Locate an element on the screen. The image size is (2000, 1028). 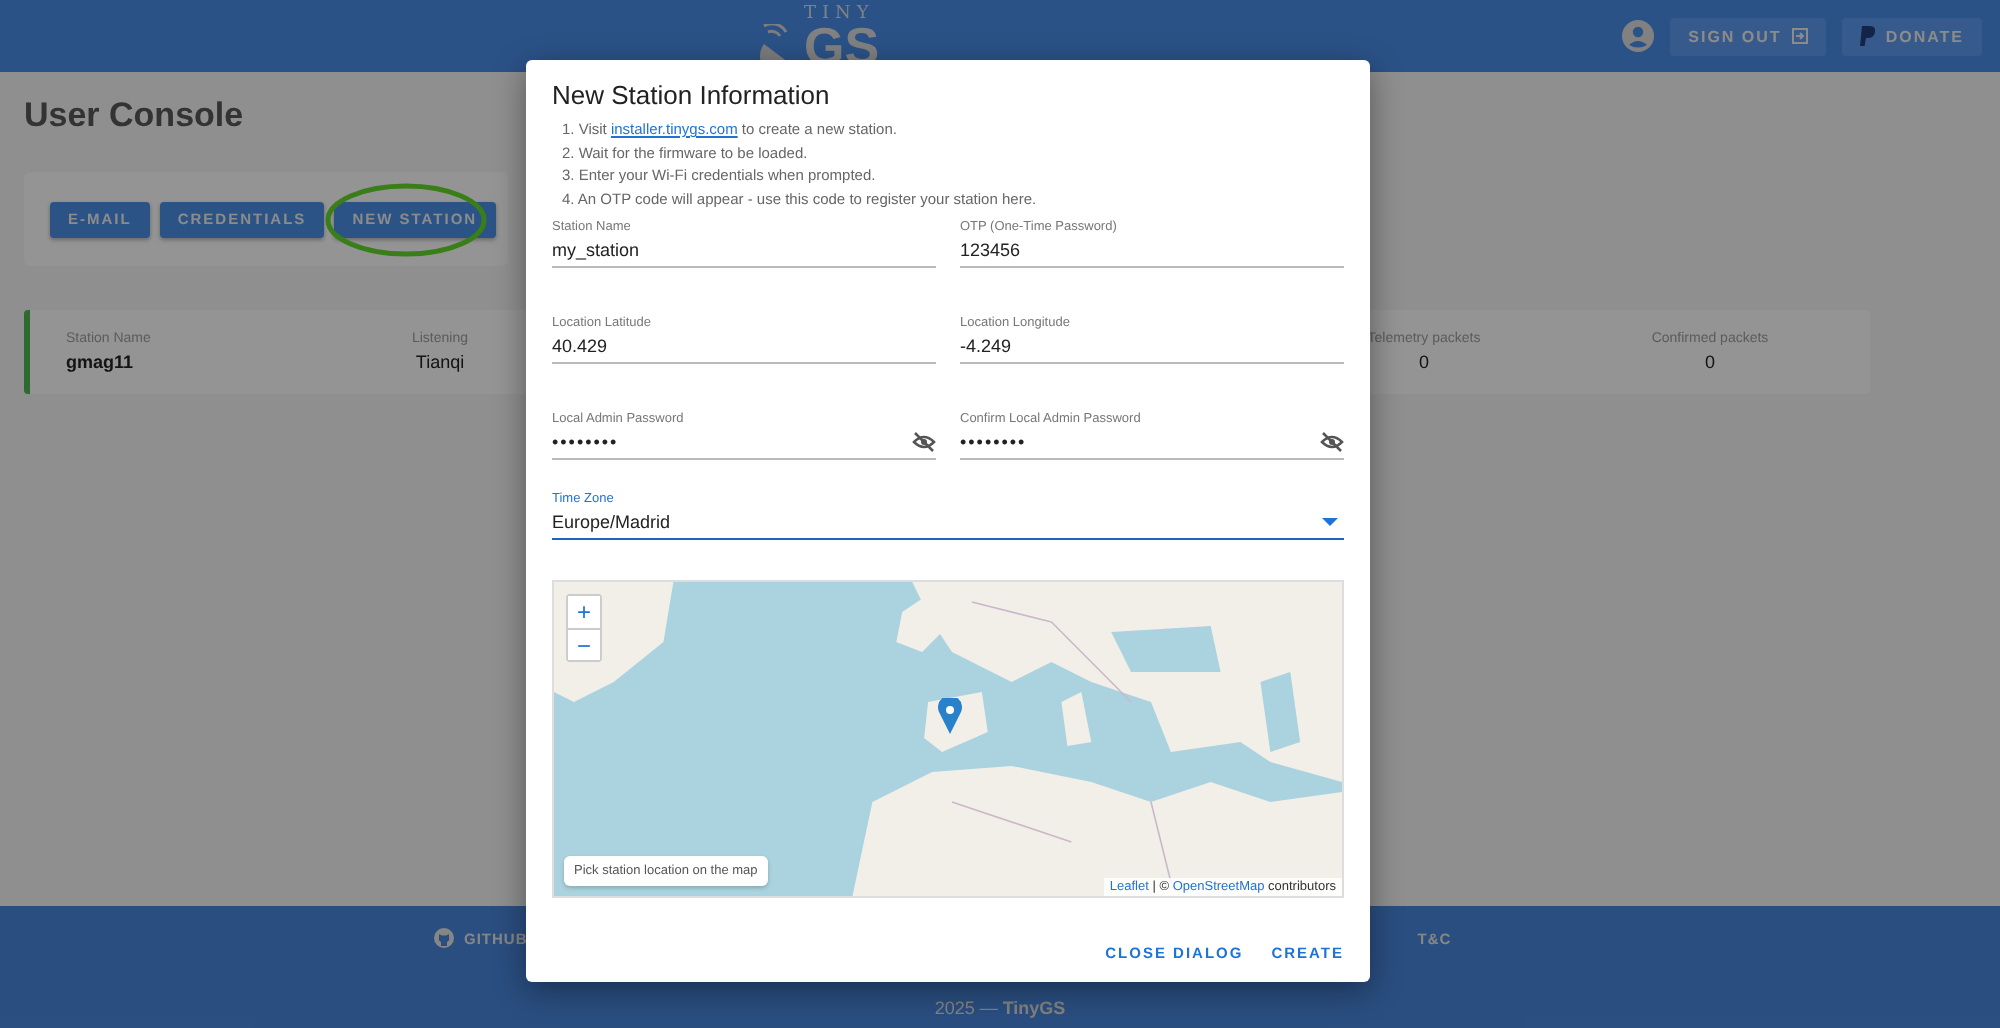
zoom-out-button: − is located at coordinates (584, 644).